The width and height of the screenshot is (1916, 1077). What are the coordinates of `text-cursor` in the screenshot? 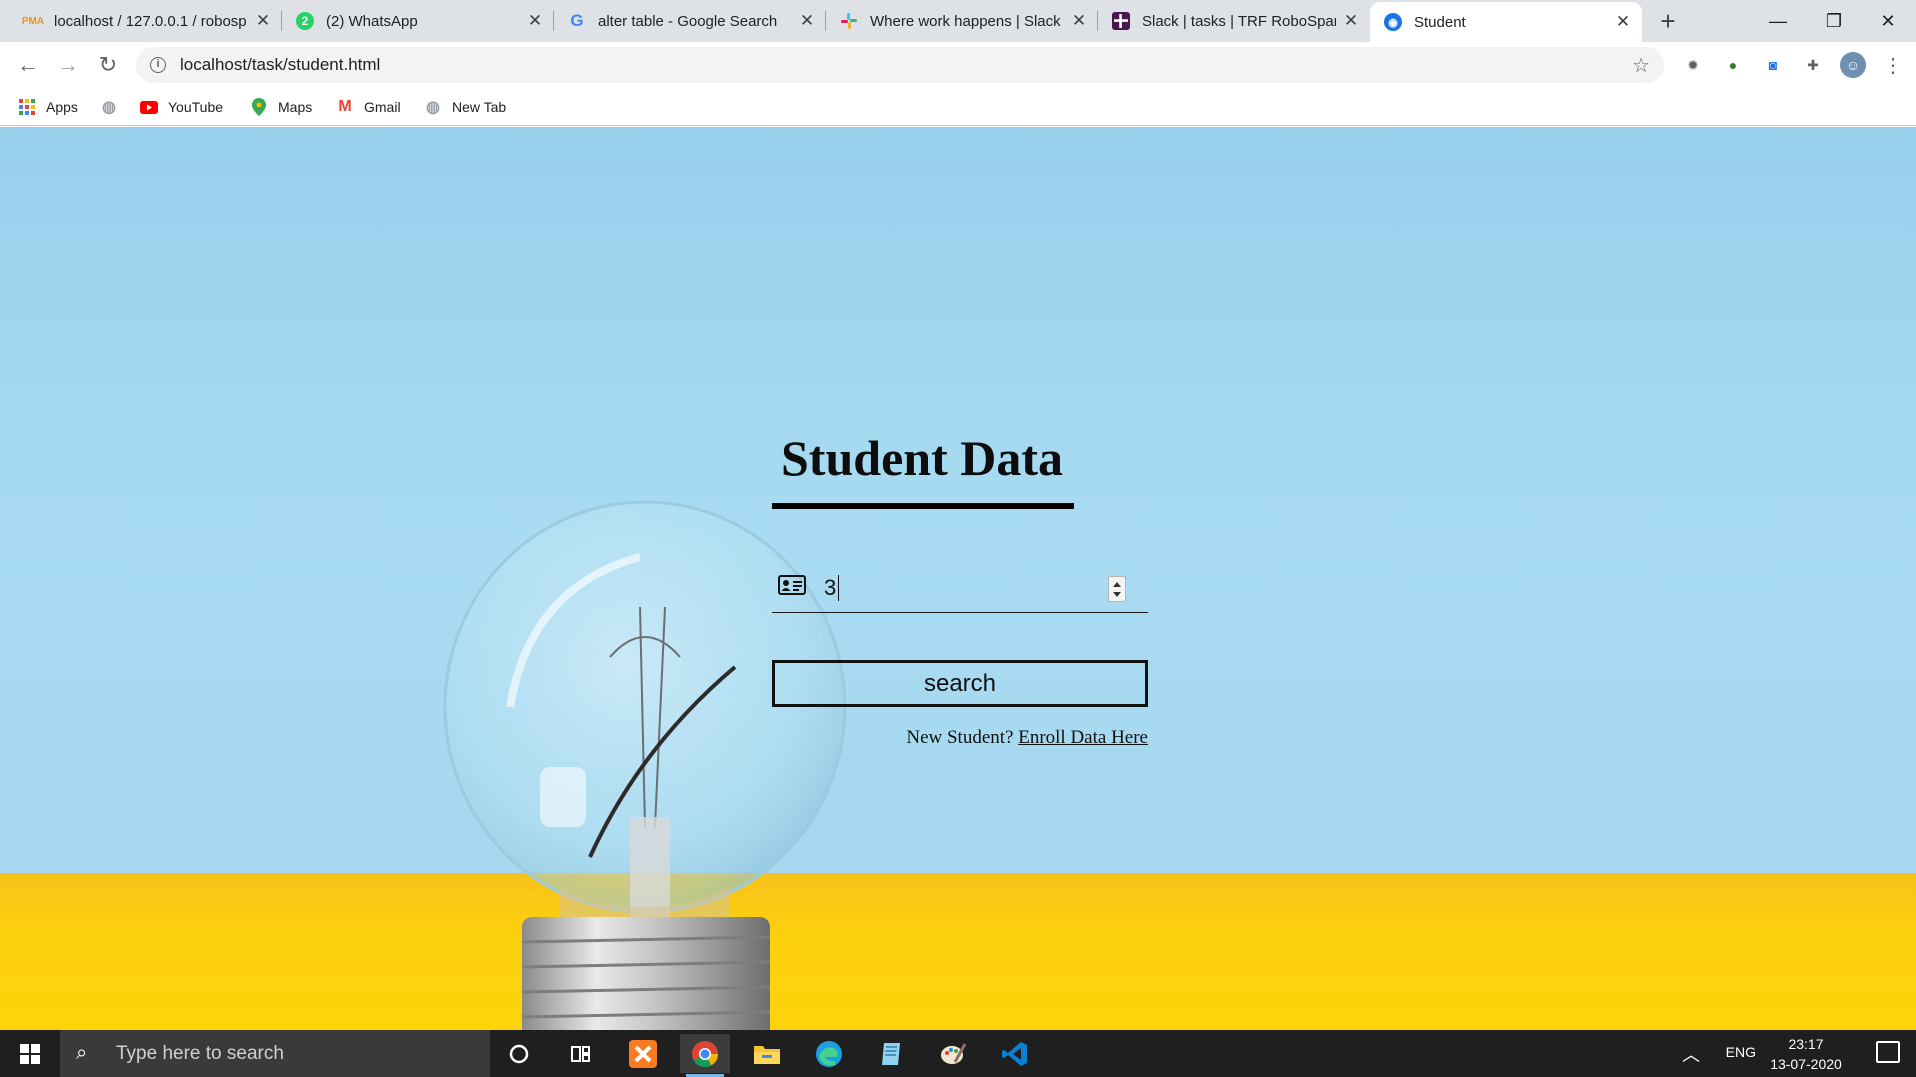 It's located at (838, 588).